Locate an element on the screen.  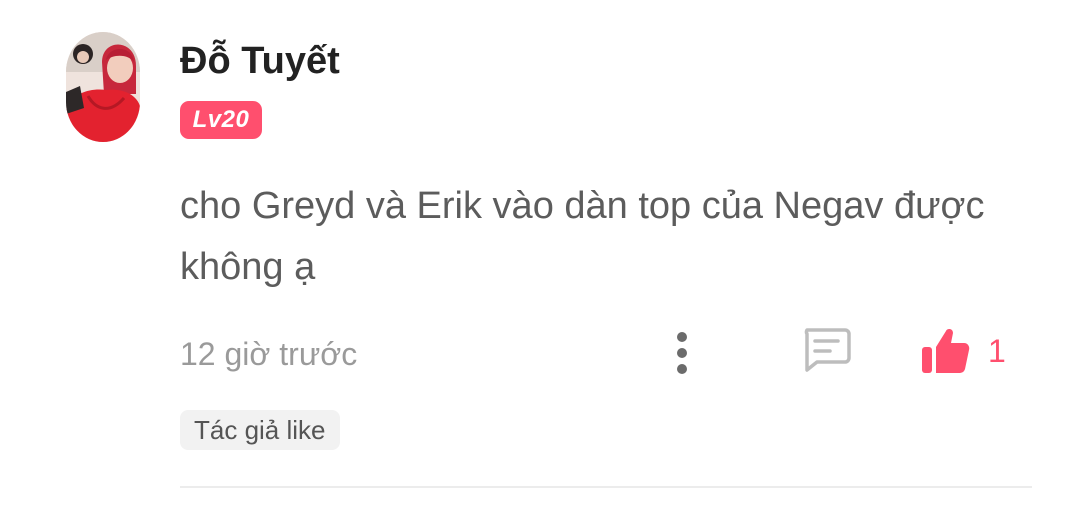
username: Đỗ Tuyết is located at coordinates (260, 61).